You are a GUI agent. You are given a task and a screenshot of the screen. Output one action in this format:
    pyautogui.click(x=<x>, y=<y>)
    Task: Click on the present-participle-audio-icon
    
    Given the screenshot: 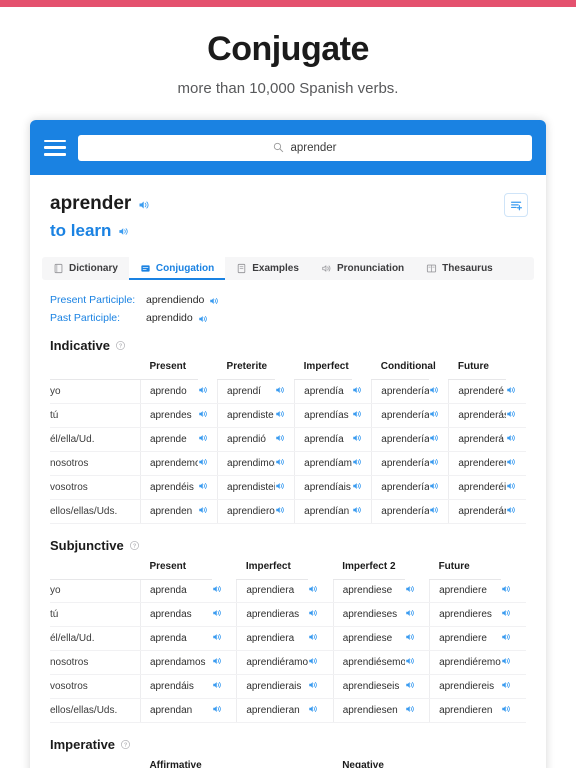 What is the action you would take?
    pyautogui.click(x=214, y=301)
    